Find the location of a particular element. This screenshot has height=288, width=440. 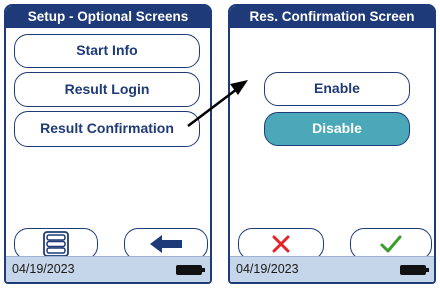

enable-option-button: Enable is located at coordinates (337, 89).